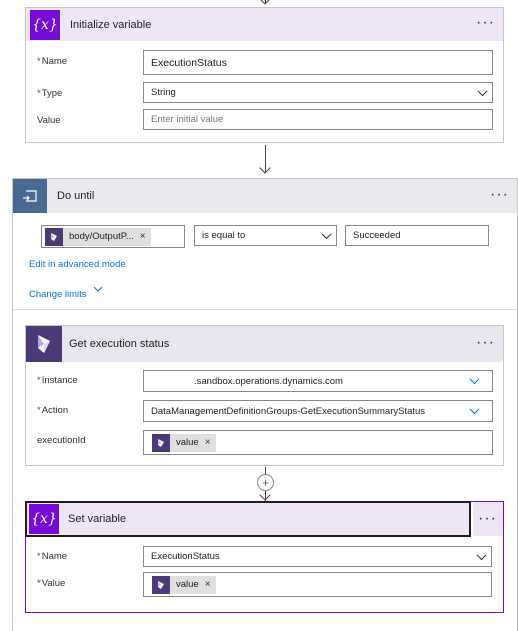 The image size is (518, 631). Describe the element at coordinates (97, 519) in the screenshot. I see `card-title: Set variable` at that location.